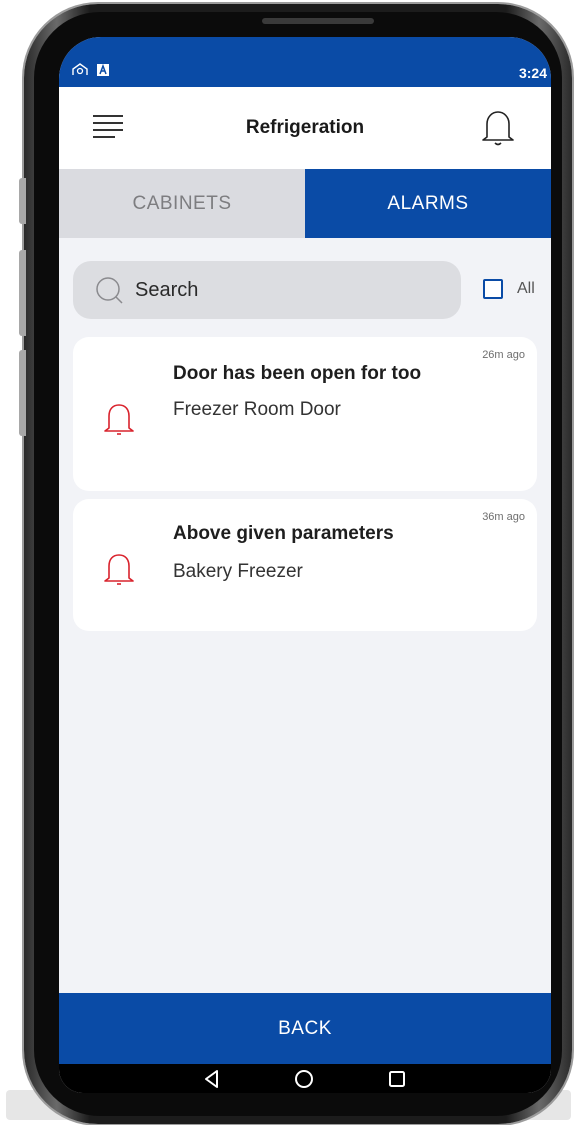  Describe the element at coordinates (22, 201) in the screenshot. I see `volume-up-button` at that location.